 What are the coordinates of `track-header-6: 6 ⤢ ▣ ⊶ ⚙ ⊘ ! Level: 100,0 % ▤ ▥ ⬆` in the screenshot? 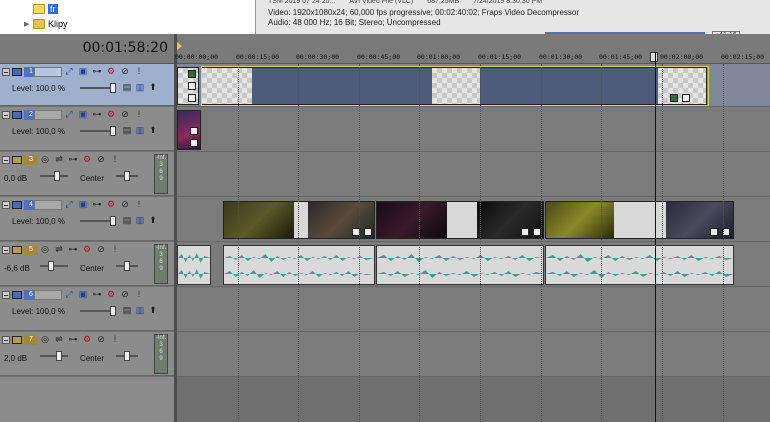 It's located at (87, 309).